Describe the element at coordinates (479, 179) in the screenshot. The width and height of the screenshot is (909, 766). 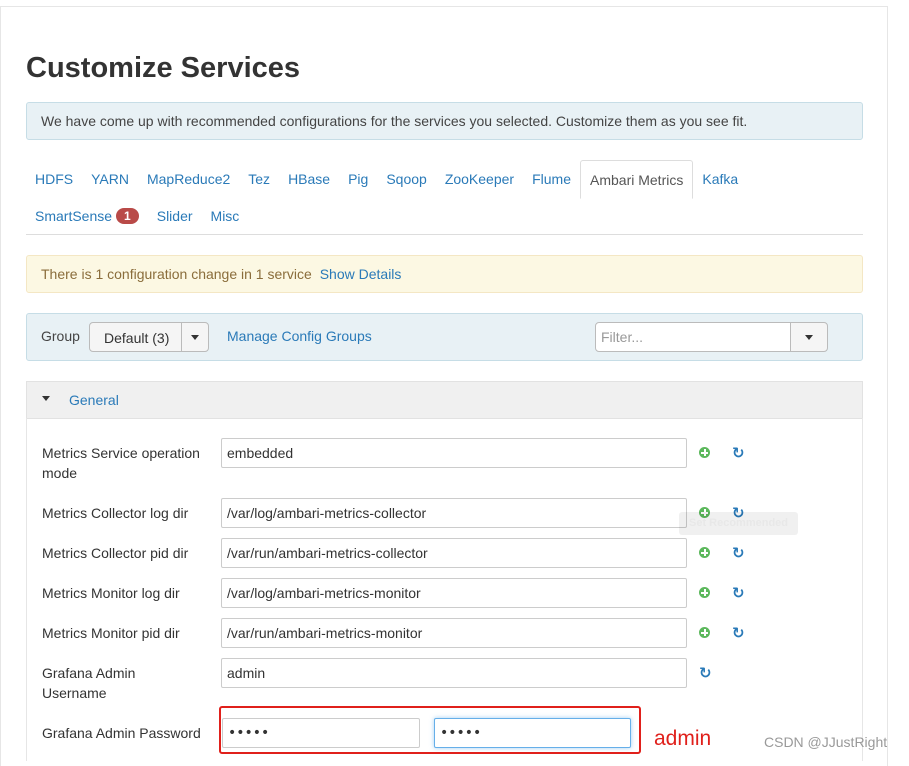
I see `tab-zookeeper: ZooKeeper` at that location.